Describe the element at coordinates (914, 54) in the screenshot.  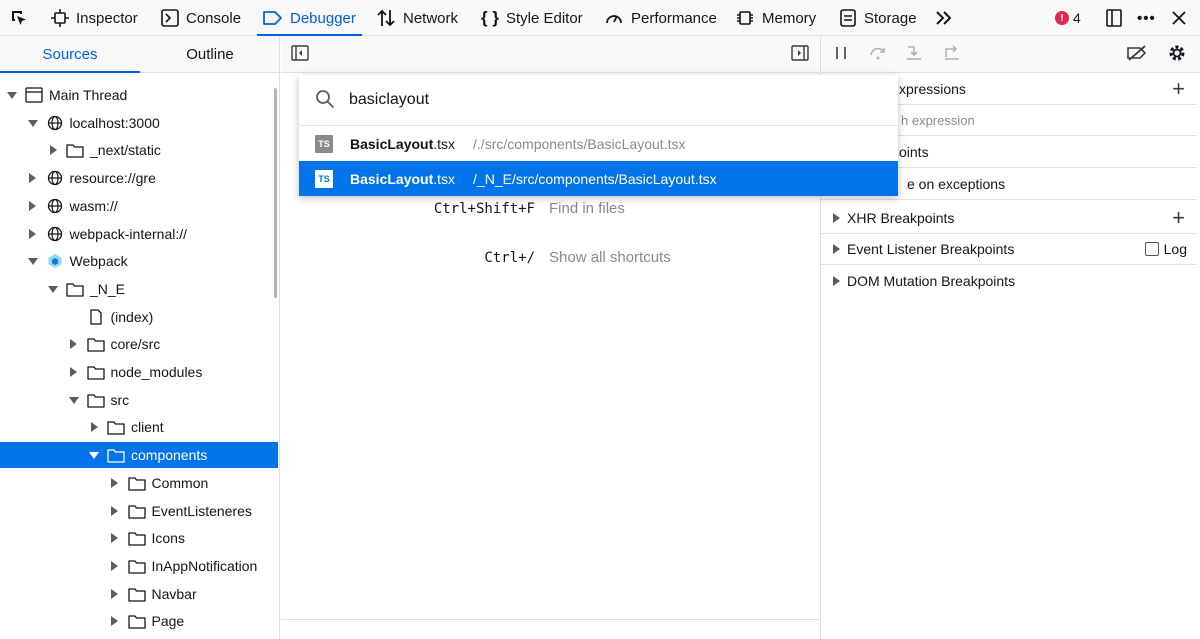
I see `step-in-button` at that location.